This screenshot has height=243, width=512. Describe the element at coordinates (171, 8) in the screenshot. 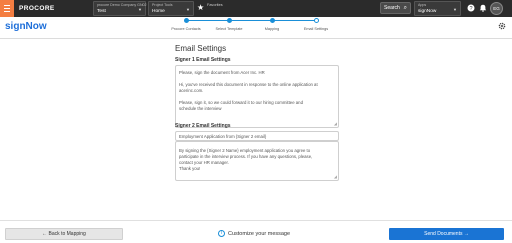

I see `project-tools-selector: Project Tools Home ▼` at that location.